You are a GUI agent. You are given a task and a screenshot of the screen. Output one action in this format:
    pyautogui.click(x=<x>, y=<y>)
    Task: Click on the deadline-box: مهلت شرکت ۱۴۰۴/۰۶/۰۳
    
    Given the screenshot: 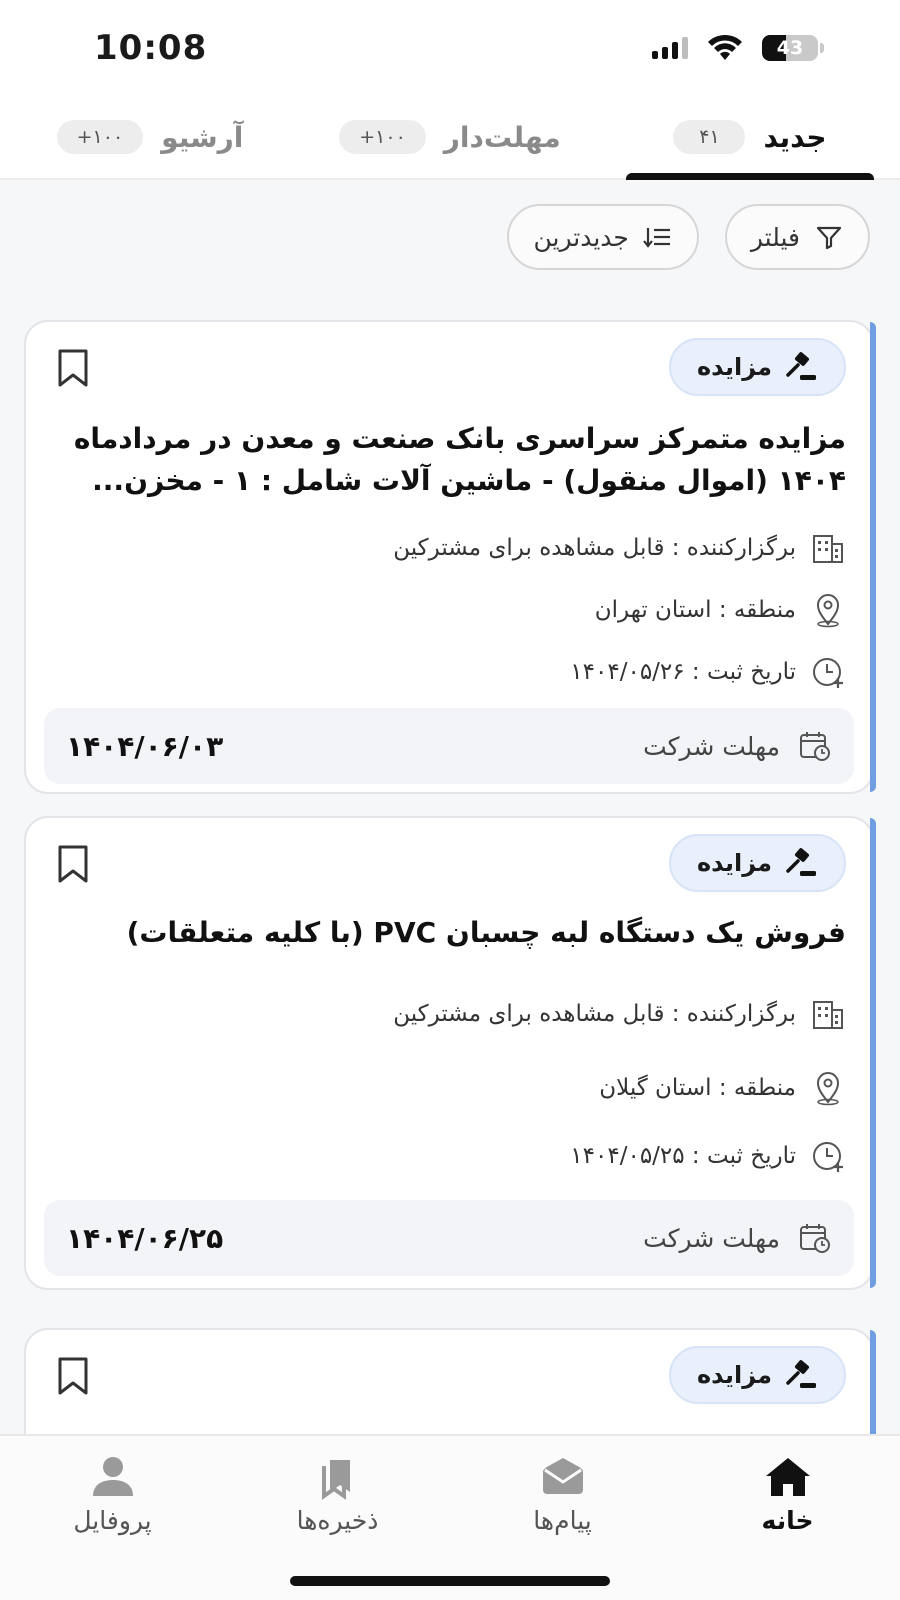 What is the action you would take?
    pyautogui.click(x=449, y=746)
    